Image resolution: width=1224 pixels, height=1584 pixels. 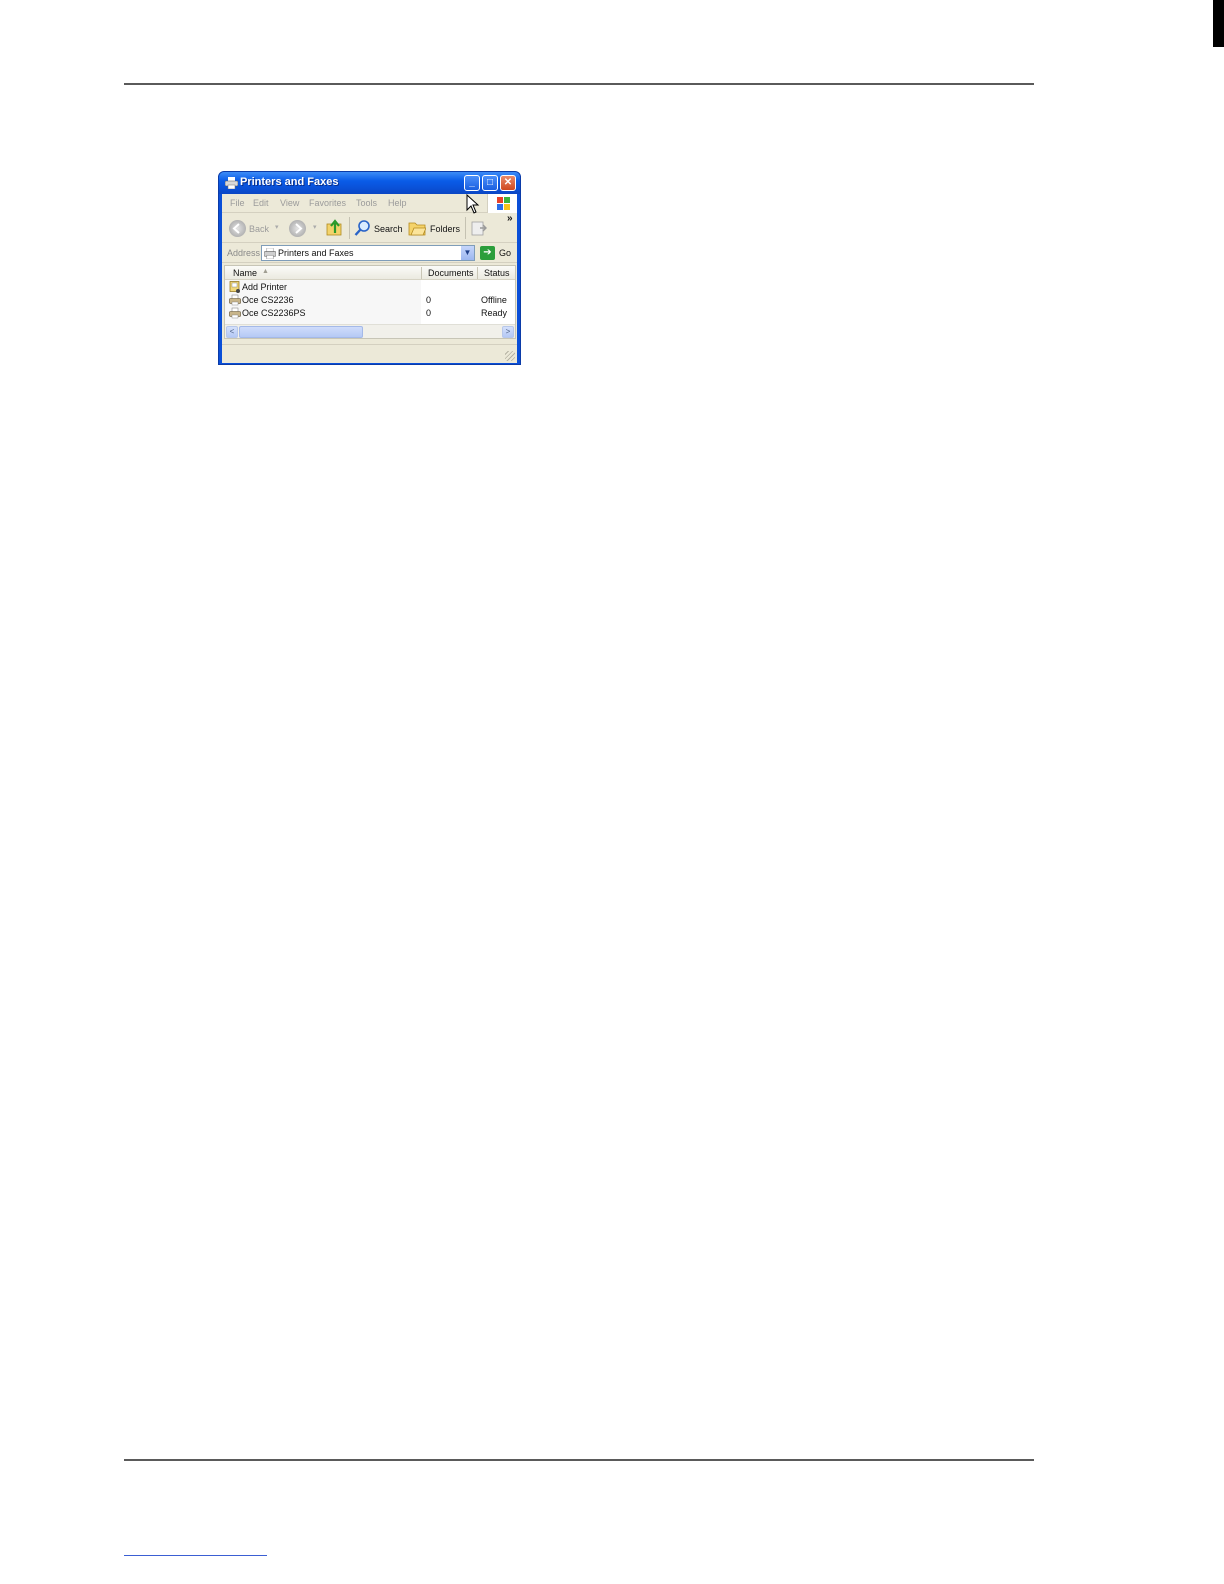 I want to click on address-bar: Address Printers and Faxes ▼ ➔ Go, so click(x=369, y=253).